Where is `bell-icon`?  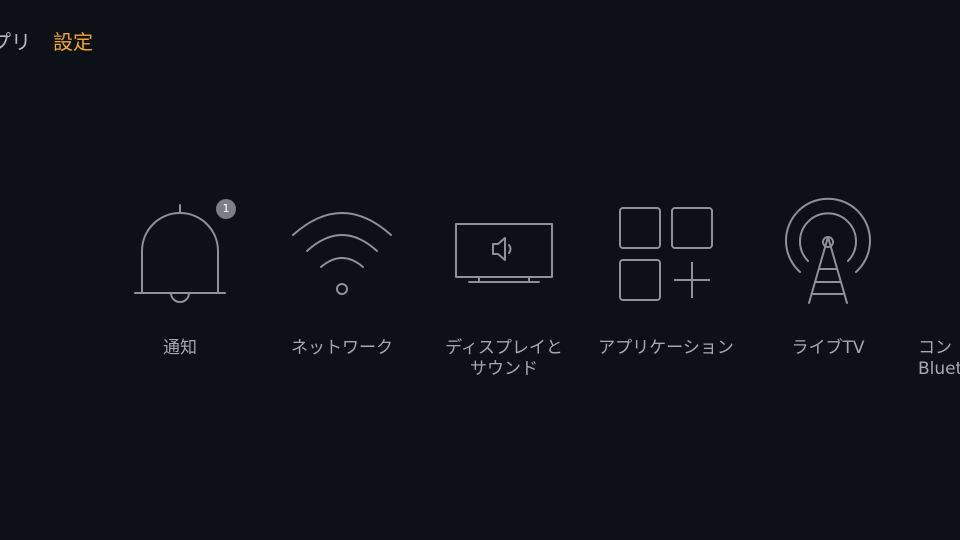 bell-icon is located at coordinates (180, 254).